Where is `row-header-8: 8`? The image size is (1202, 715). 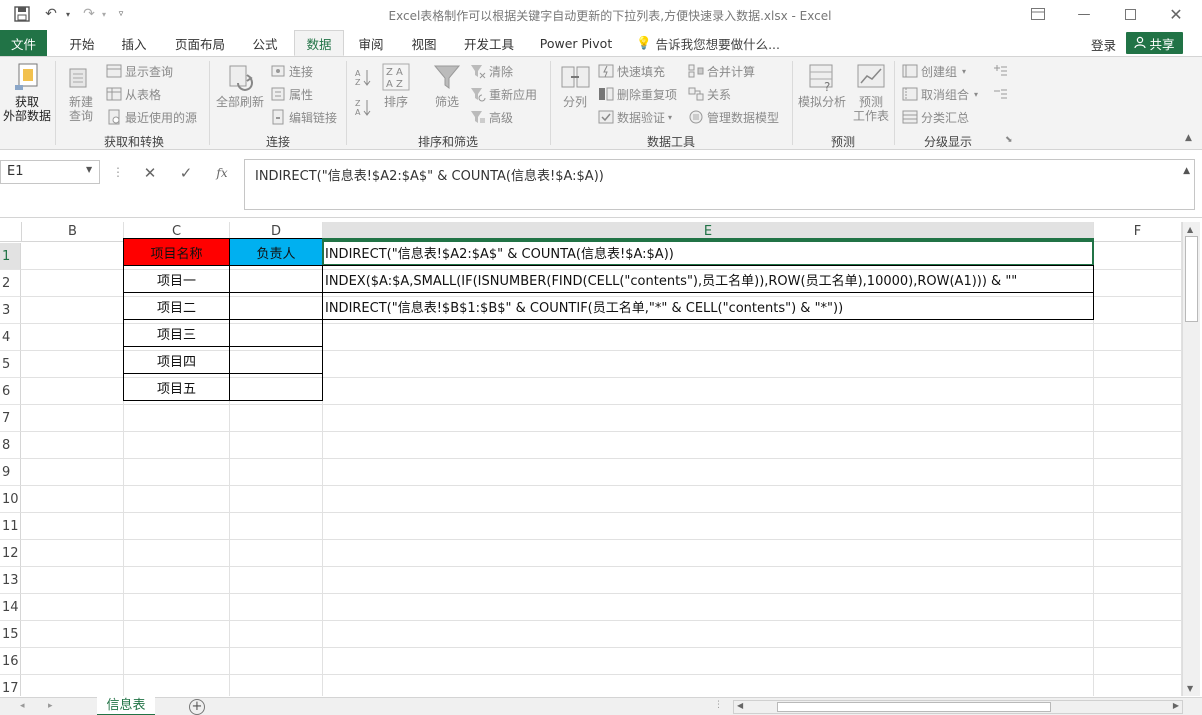 row-header-8: 8 is located at coordinates (10, 445).